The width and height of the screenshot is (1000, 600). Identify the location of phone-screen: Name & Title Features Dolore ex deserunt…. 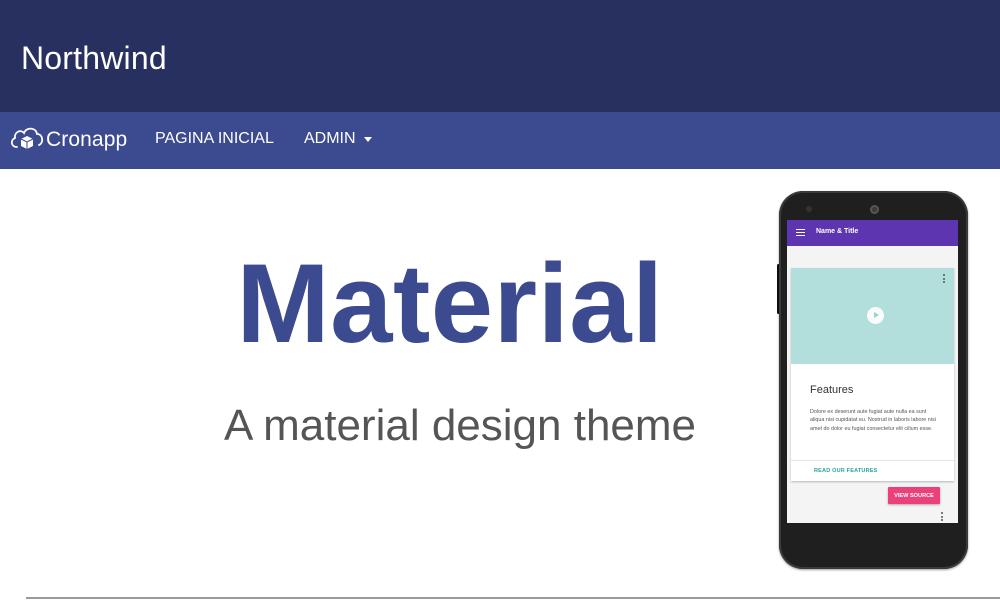
(872, 371).